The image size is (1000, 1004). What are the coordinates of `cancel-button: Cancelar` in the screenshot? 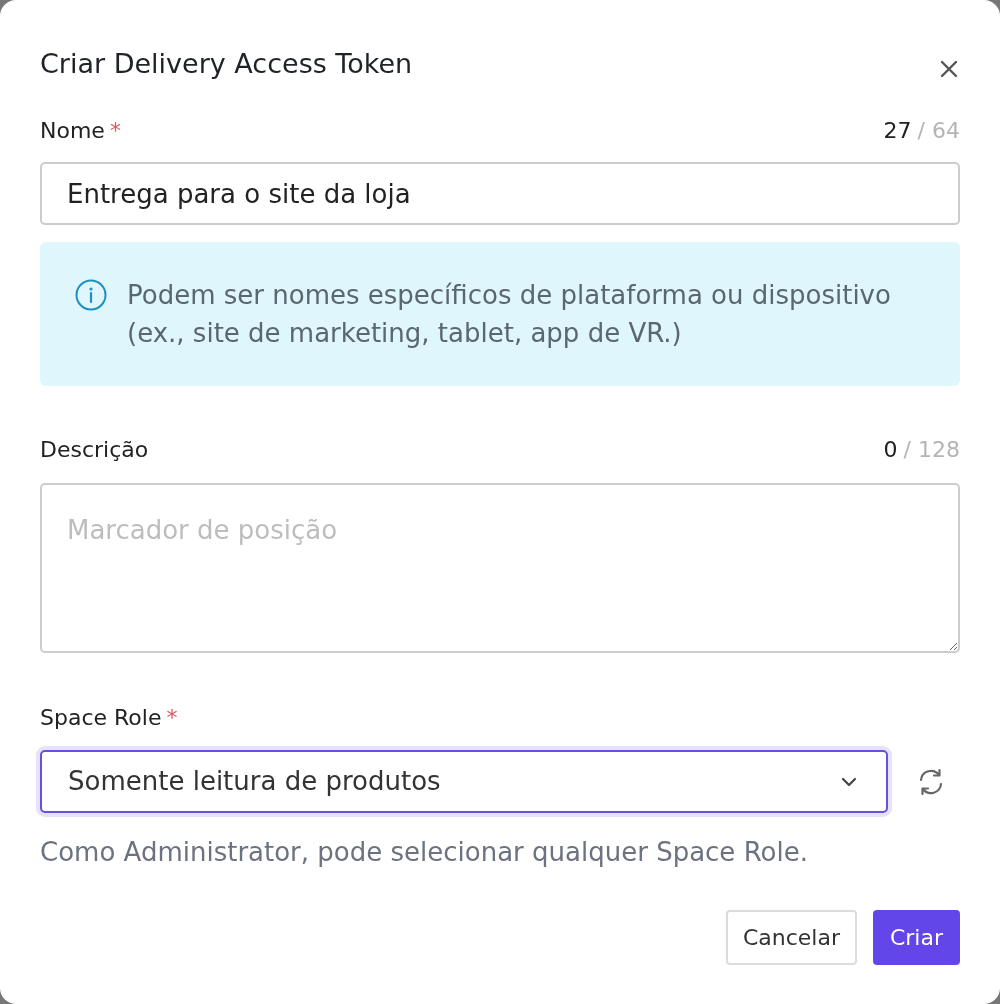 It's located at (791, 937).